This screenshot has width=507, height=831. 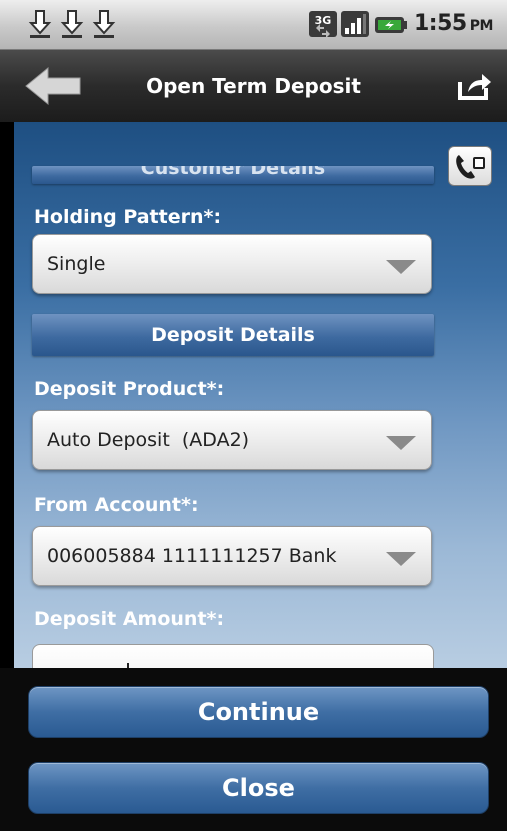 I want to click on holding-pattern-select: Single, so click(x=232, y=264).